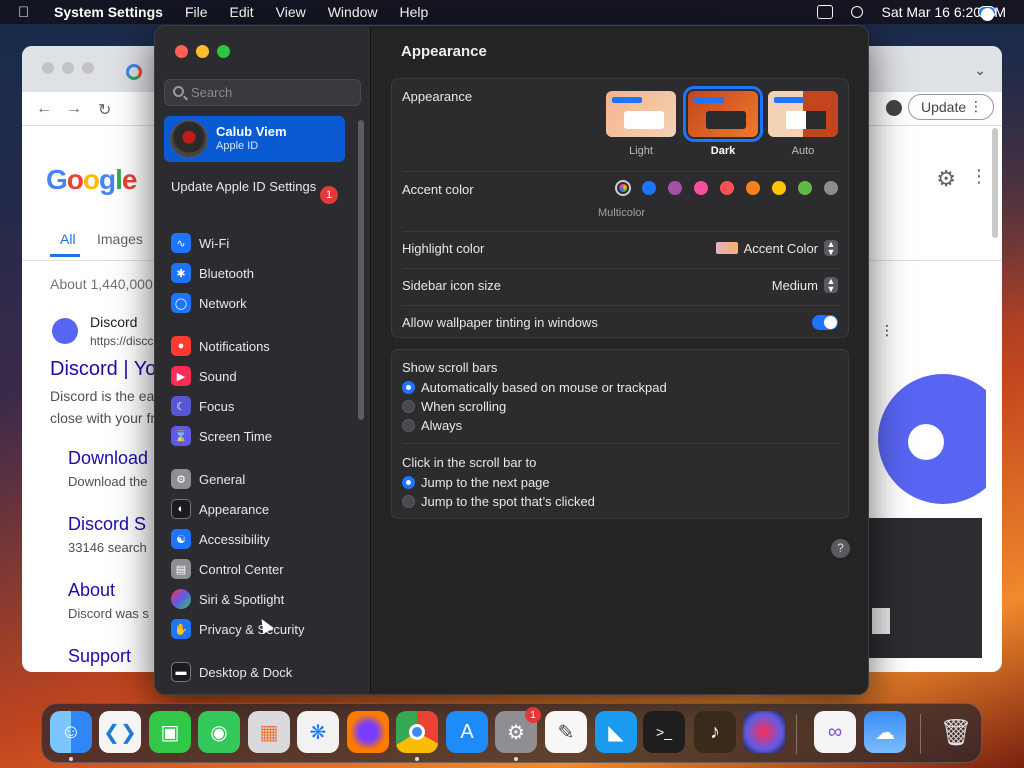  I want to click on appearance-option-dark, so click(723, 114).